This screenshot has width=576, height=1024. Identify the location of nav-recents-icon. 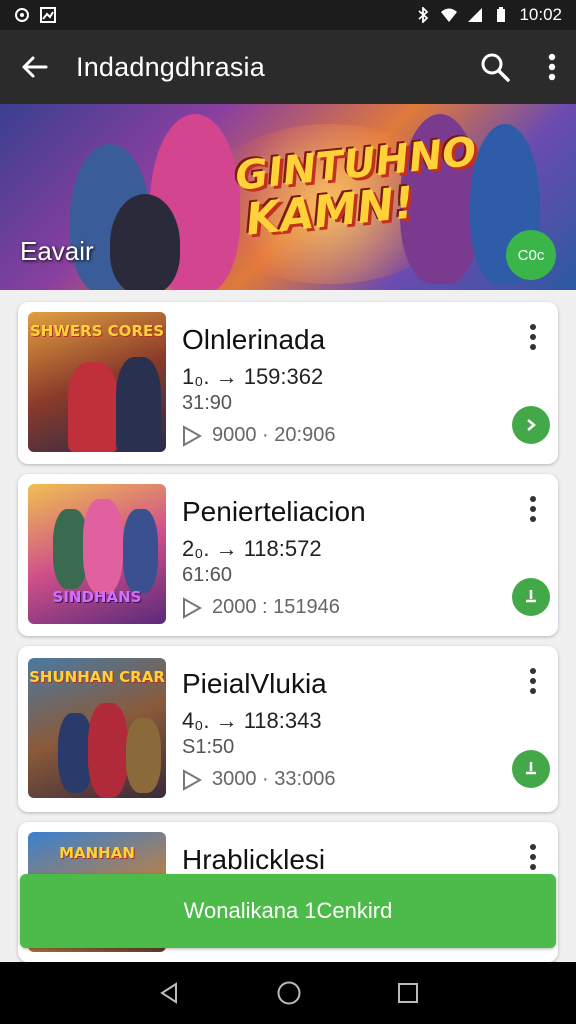
(408, 993).